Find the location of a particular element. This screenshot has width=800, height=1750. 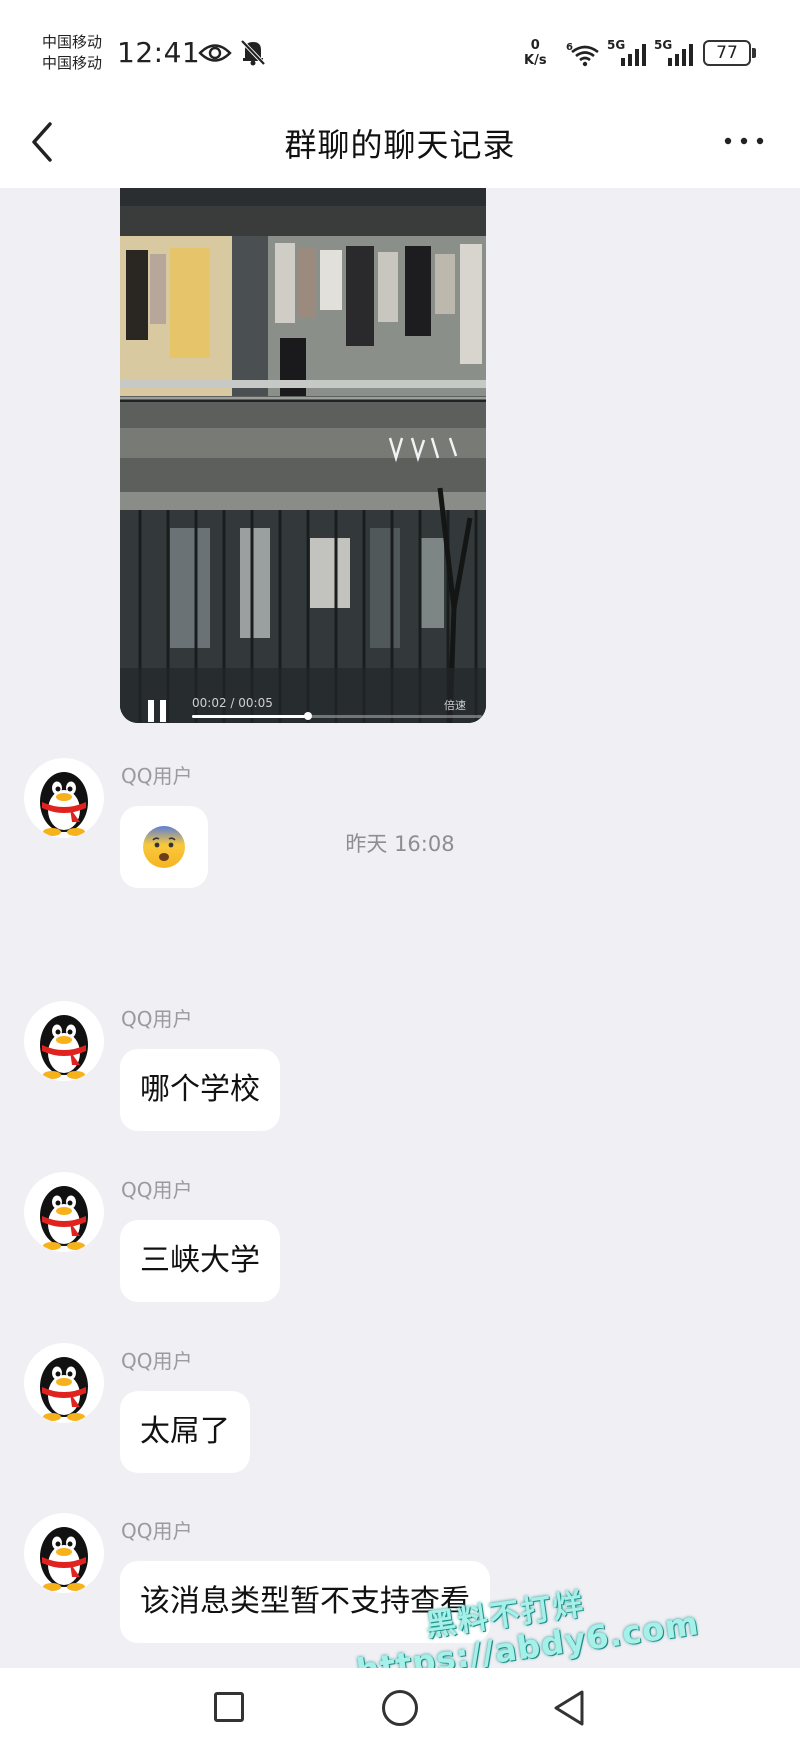

network-speed-value: 0 is located at coordinates (535, 45).